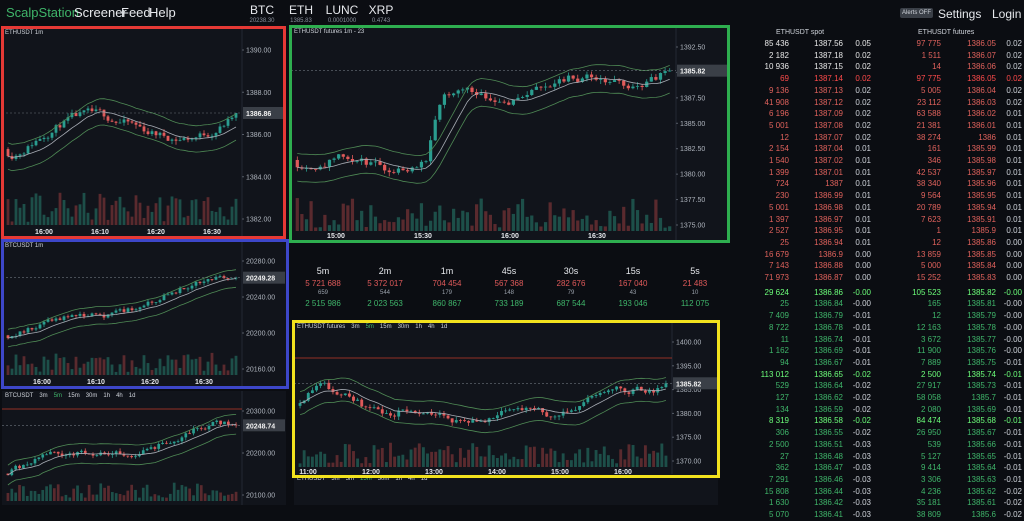 The image size is (1024, 521). What do you see at coordinates (42, 12) in the screenshot?
I see `brand-logo: ScalpStation` at bounding box center [42, 12].